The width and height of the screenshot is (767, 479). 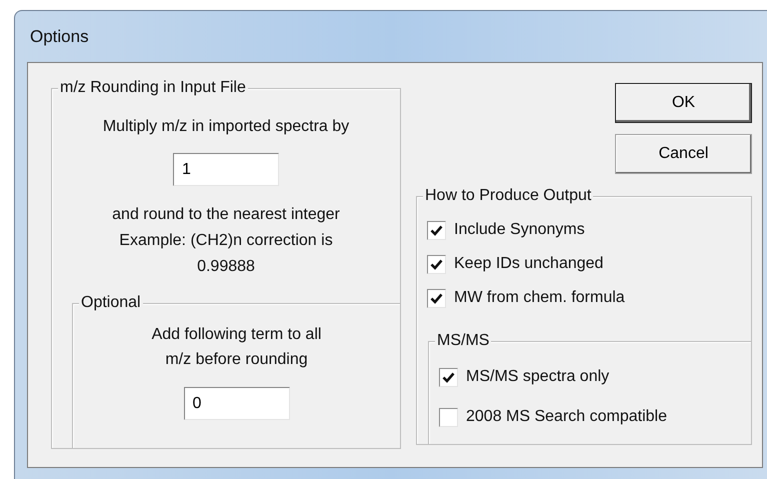 I want to click on note-text: 0.99888, so click(x=226, y=267).